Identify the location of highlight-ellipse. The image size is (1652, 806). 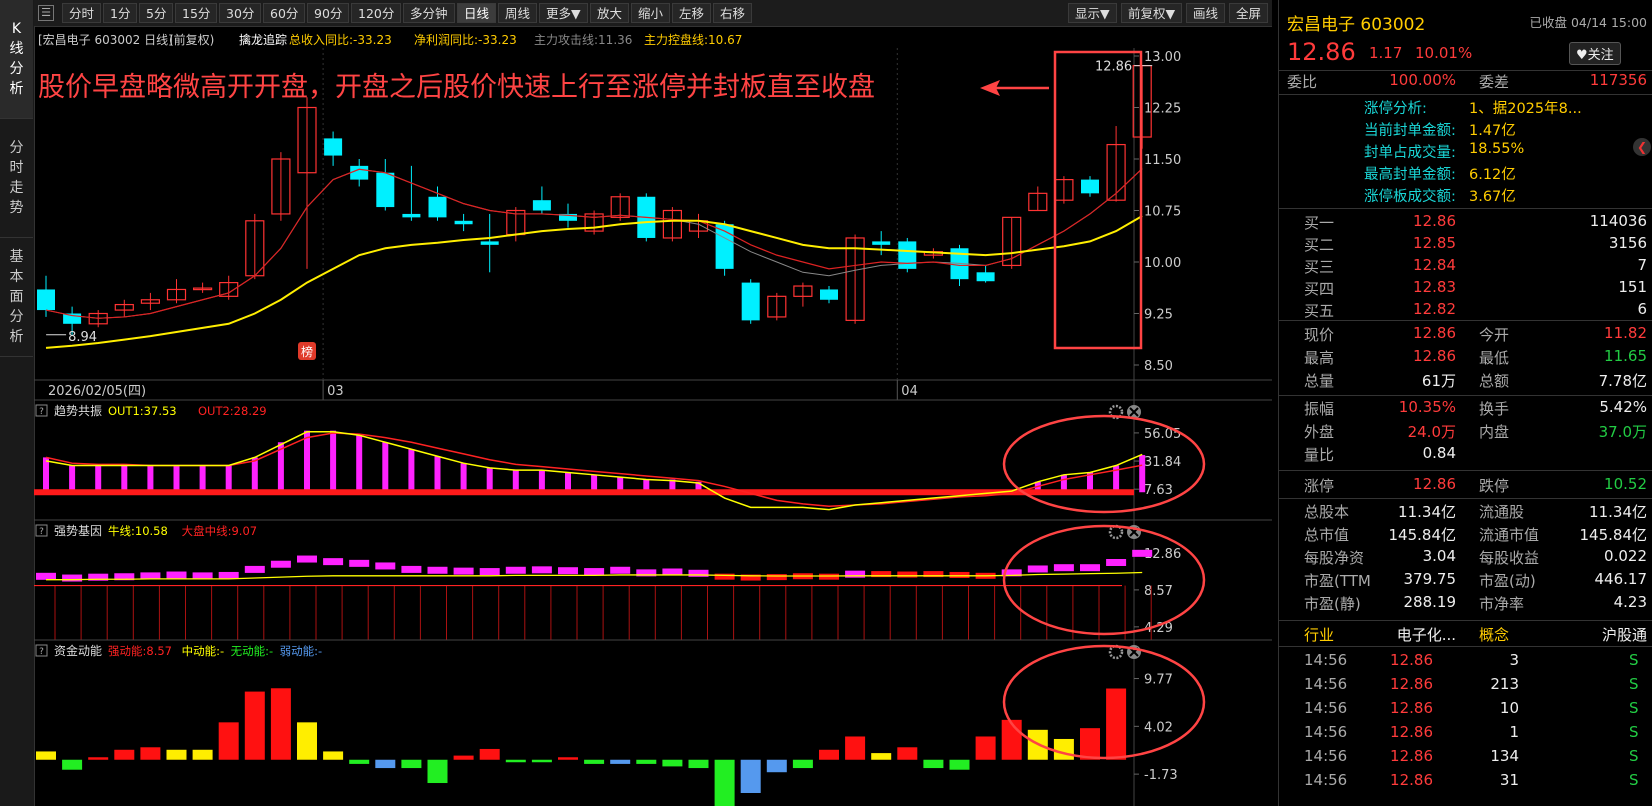
(1104, 702).